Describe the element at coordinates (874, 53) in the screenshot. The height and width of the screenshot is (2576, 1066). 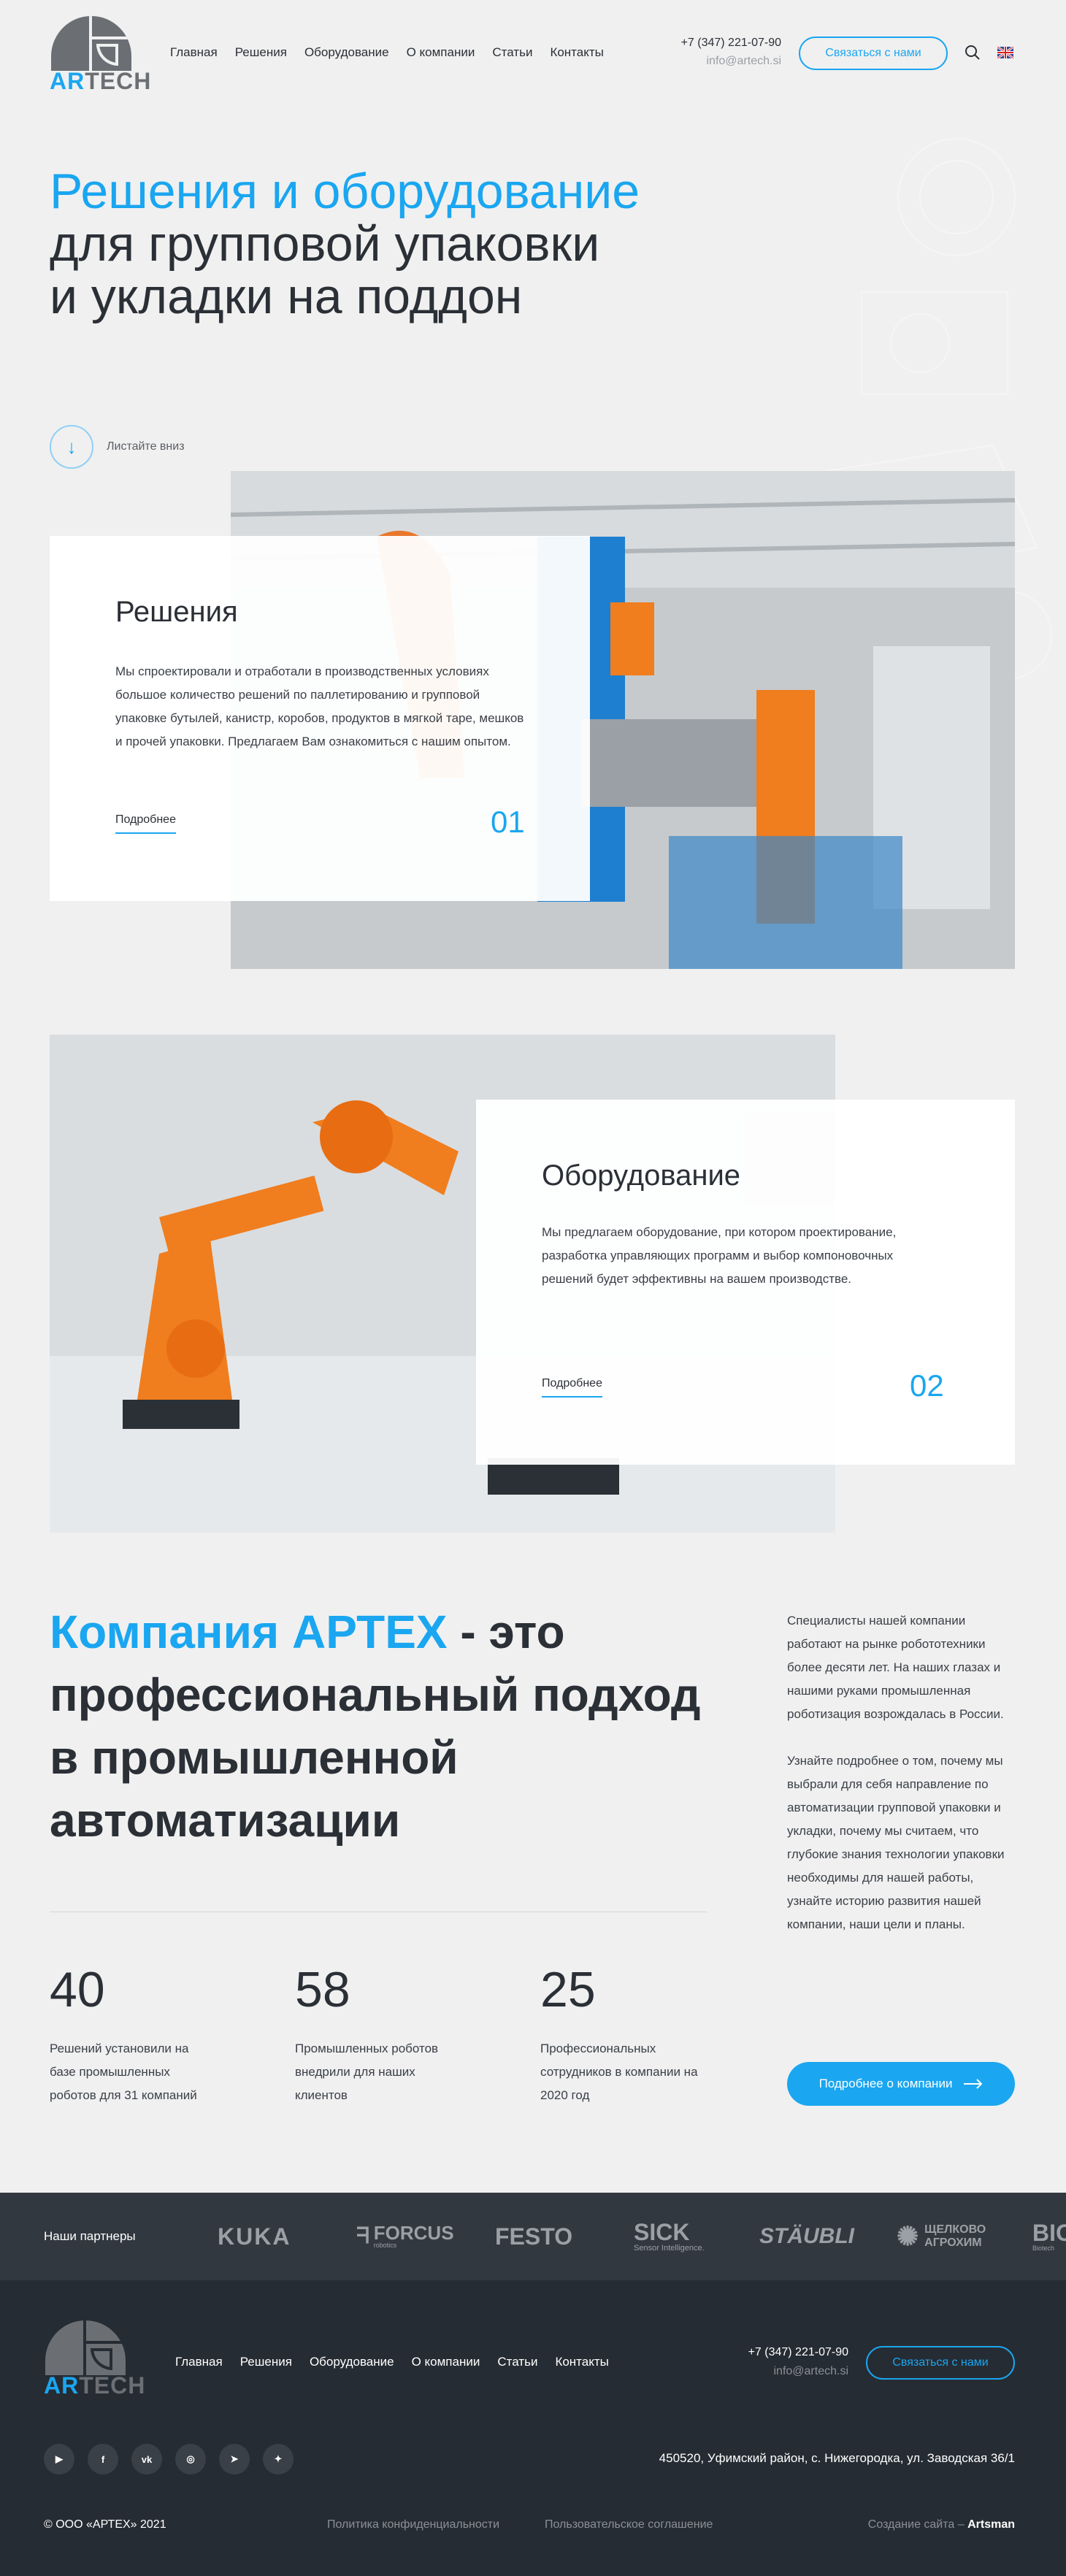
I see `contact-us-button: Связаться с нами` at that location.